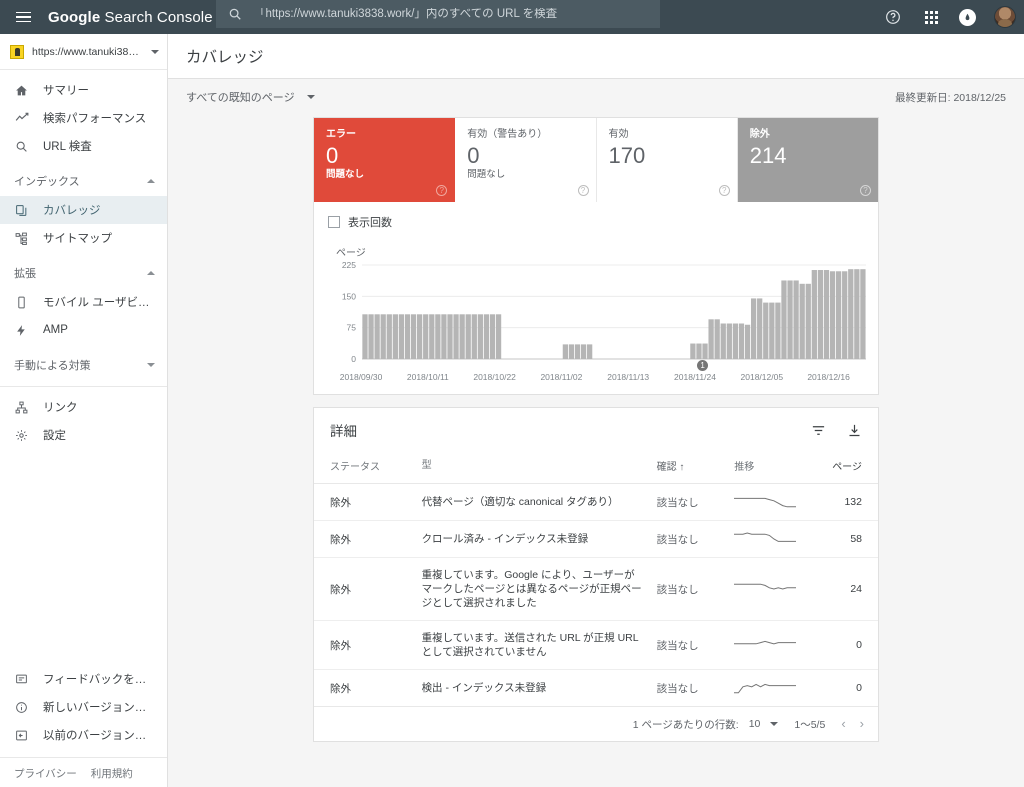 Image resolution: width=1024 pixels, height=787 pixels. I want to click on chart-x-tick: 2018/11/24, so click(695, 377).